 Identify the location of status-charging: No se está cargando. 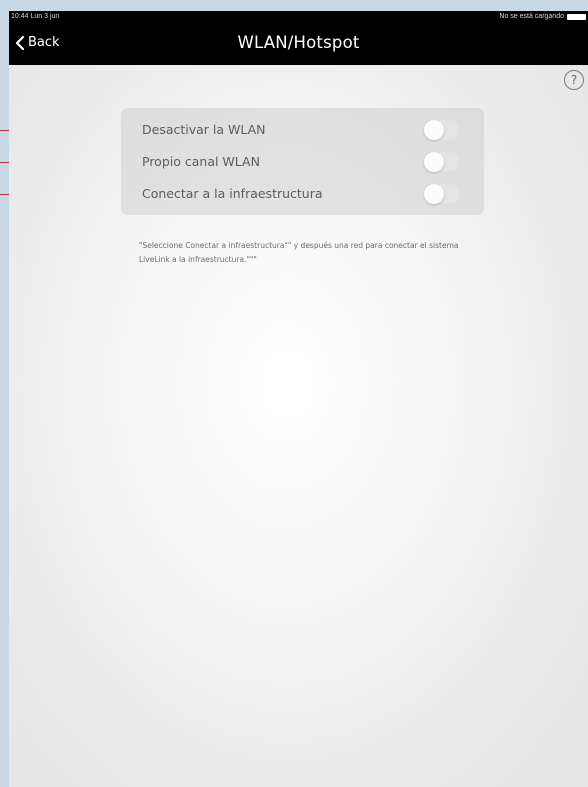
(531, 16).